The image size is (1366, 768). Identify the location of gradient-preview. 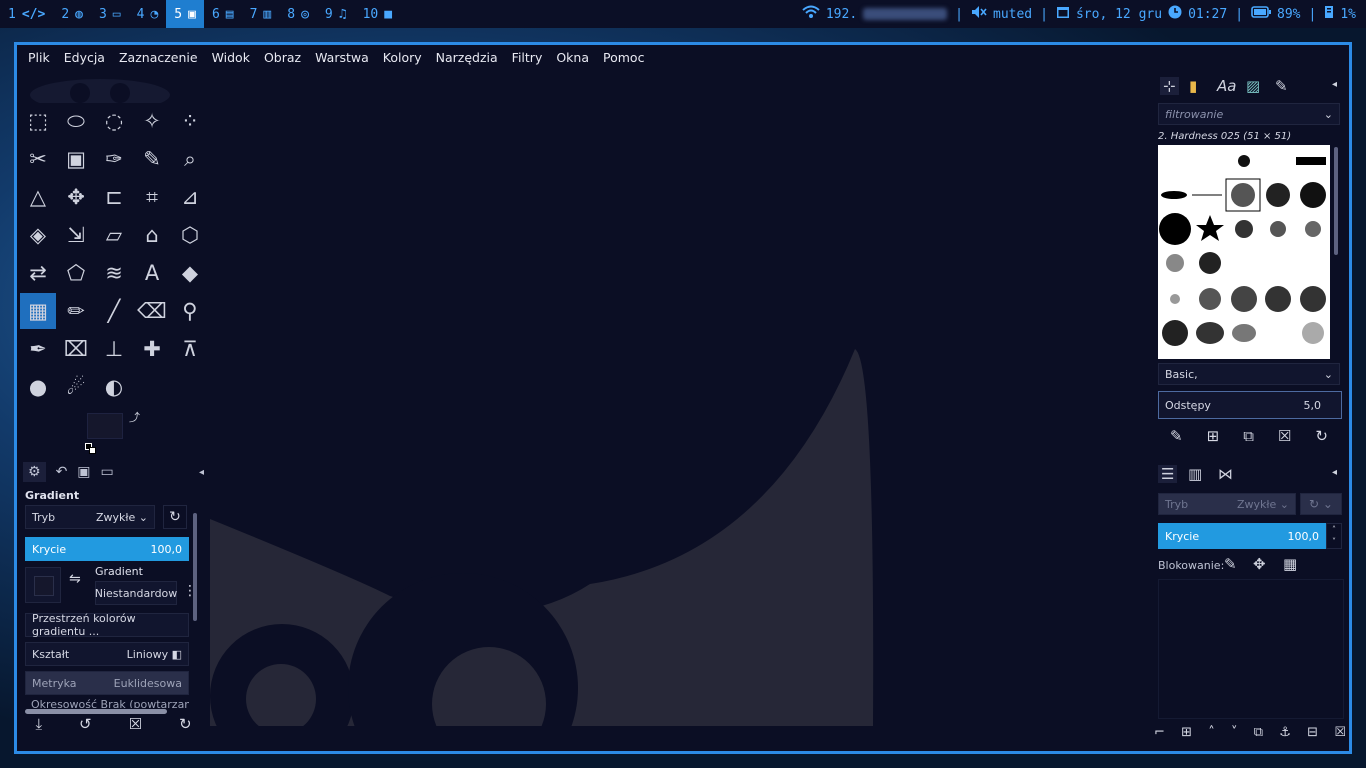
(43, 585).